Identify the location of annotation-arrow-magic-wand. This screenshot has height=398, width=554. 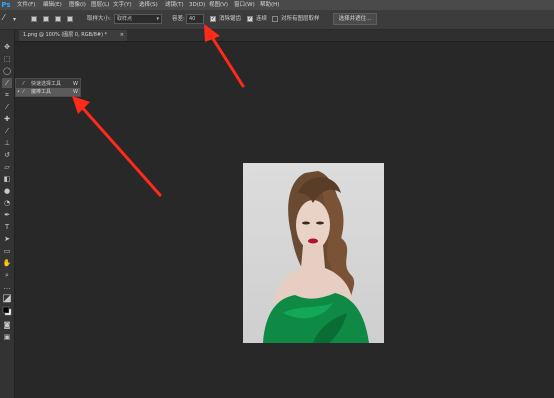
(117, 146).